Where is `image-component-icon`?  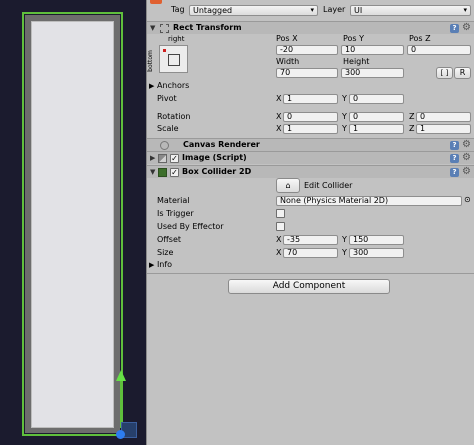
image-component-icon is located at coordinates (162, 158).